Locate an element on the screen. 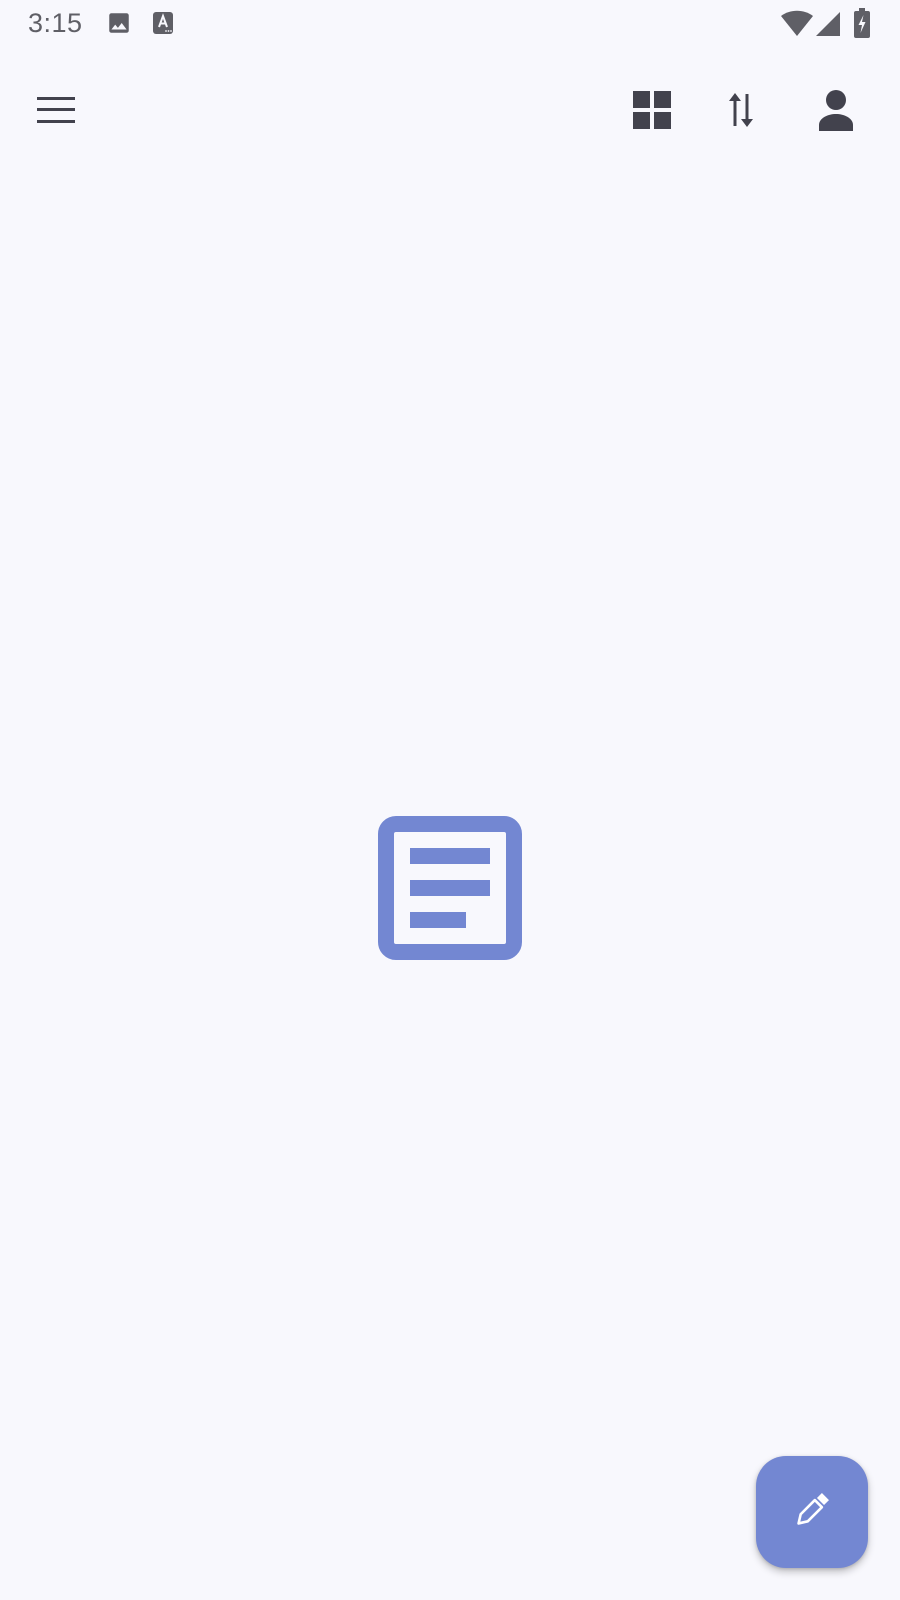  pencil-icon is located at coordinates (812, 1512).